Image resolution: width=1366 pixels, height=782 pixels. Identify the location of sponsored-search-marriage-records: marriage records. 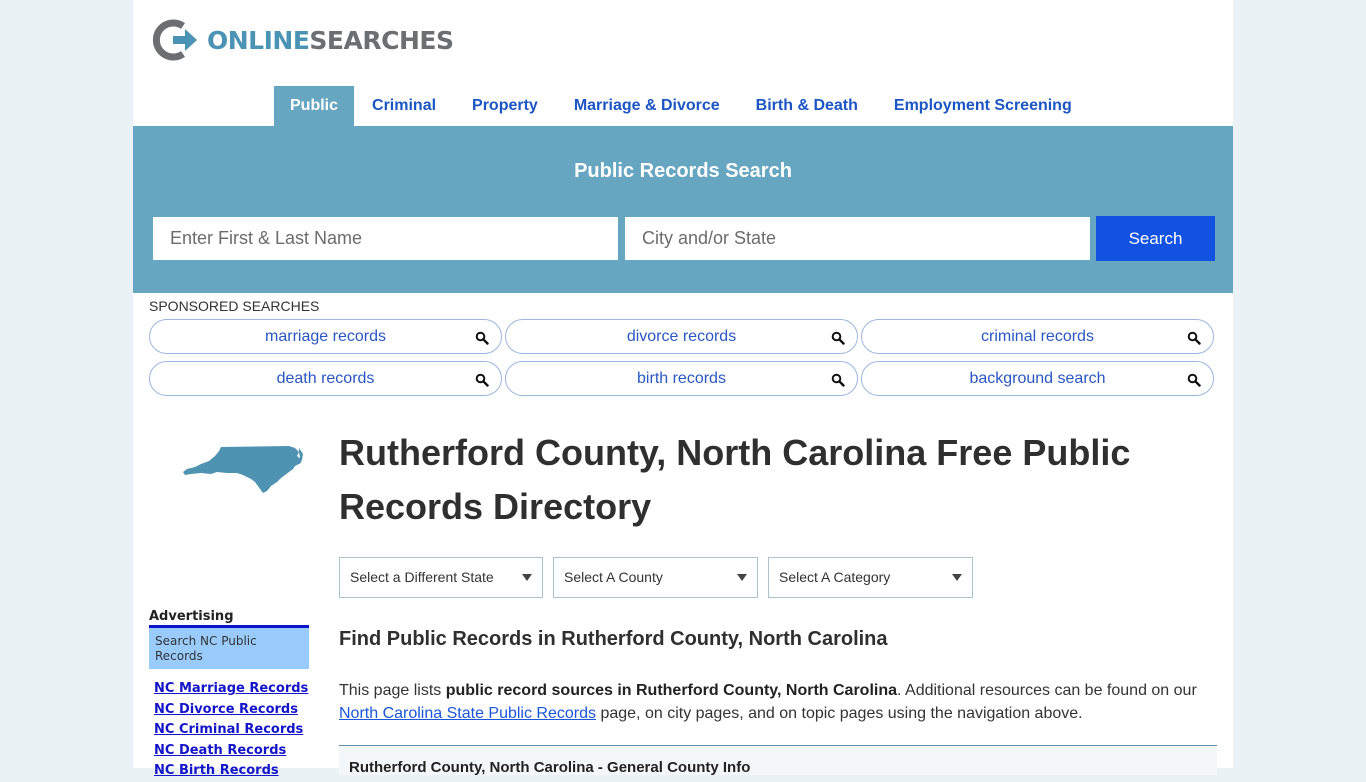
(325, 336).